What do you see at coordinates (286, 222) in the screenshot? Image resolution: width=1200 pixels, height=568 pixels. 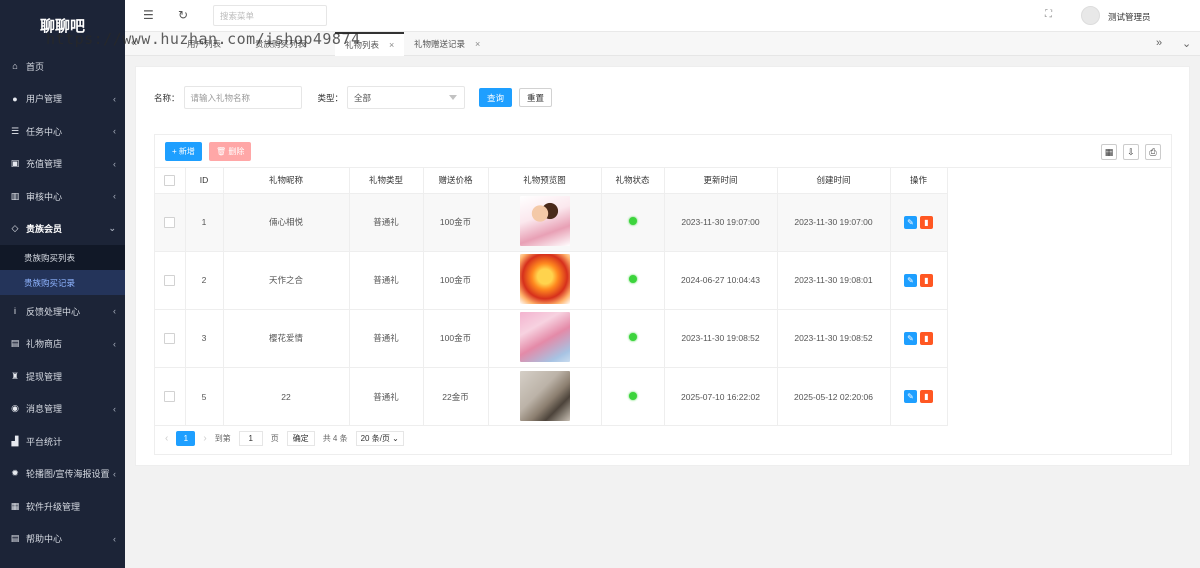 I see `cell-name: 倆心相悦` at bounding box center [286, 222].